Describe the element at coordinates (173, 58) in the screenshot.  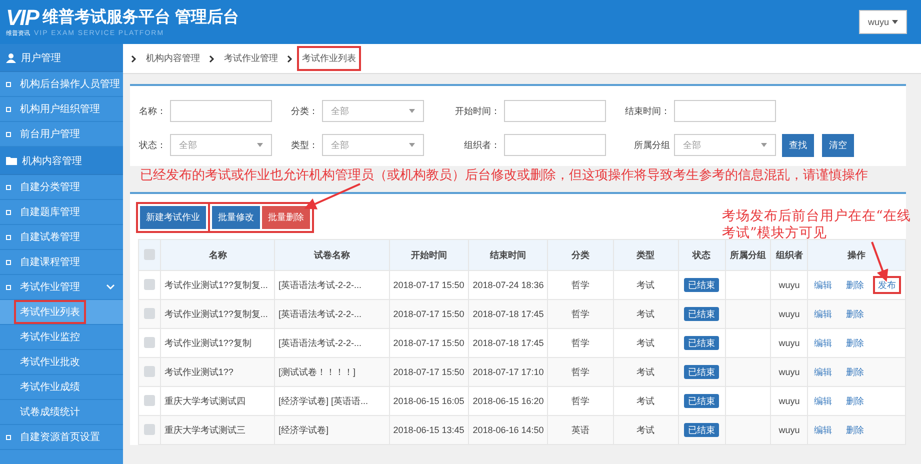
I see `breadcrumb-link: 机构内容管理` at that location.